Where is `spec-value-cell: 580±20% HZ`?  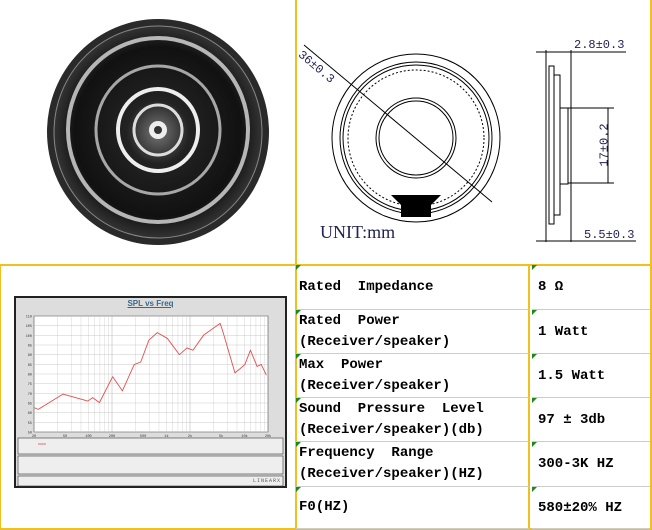
spec-value-cell: 580±20% HZ is located at coordinates (591, 508).